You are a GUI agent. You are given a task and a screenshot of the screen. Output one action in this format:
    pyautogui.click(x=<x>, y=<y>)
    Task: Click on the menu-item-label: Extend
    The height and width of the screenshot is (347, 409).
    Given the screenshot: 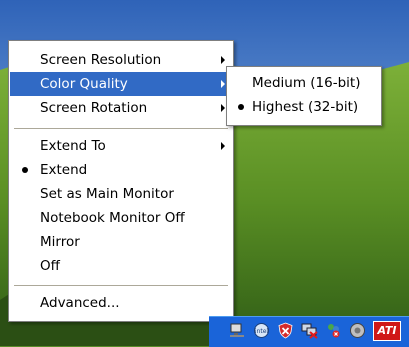 What is the action you would take?
    pyautogui.click(x=64, y=170)
    